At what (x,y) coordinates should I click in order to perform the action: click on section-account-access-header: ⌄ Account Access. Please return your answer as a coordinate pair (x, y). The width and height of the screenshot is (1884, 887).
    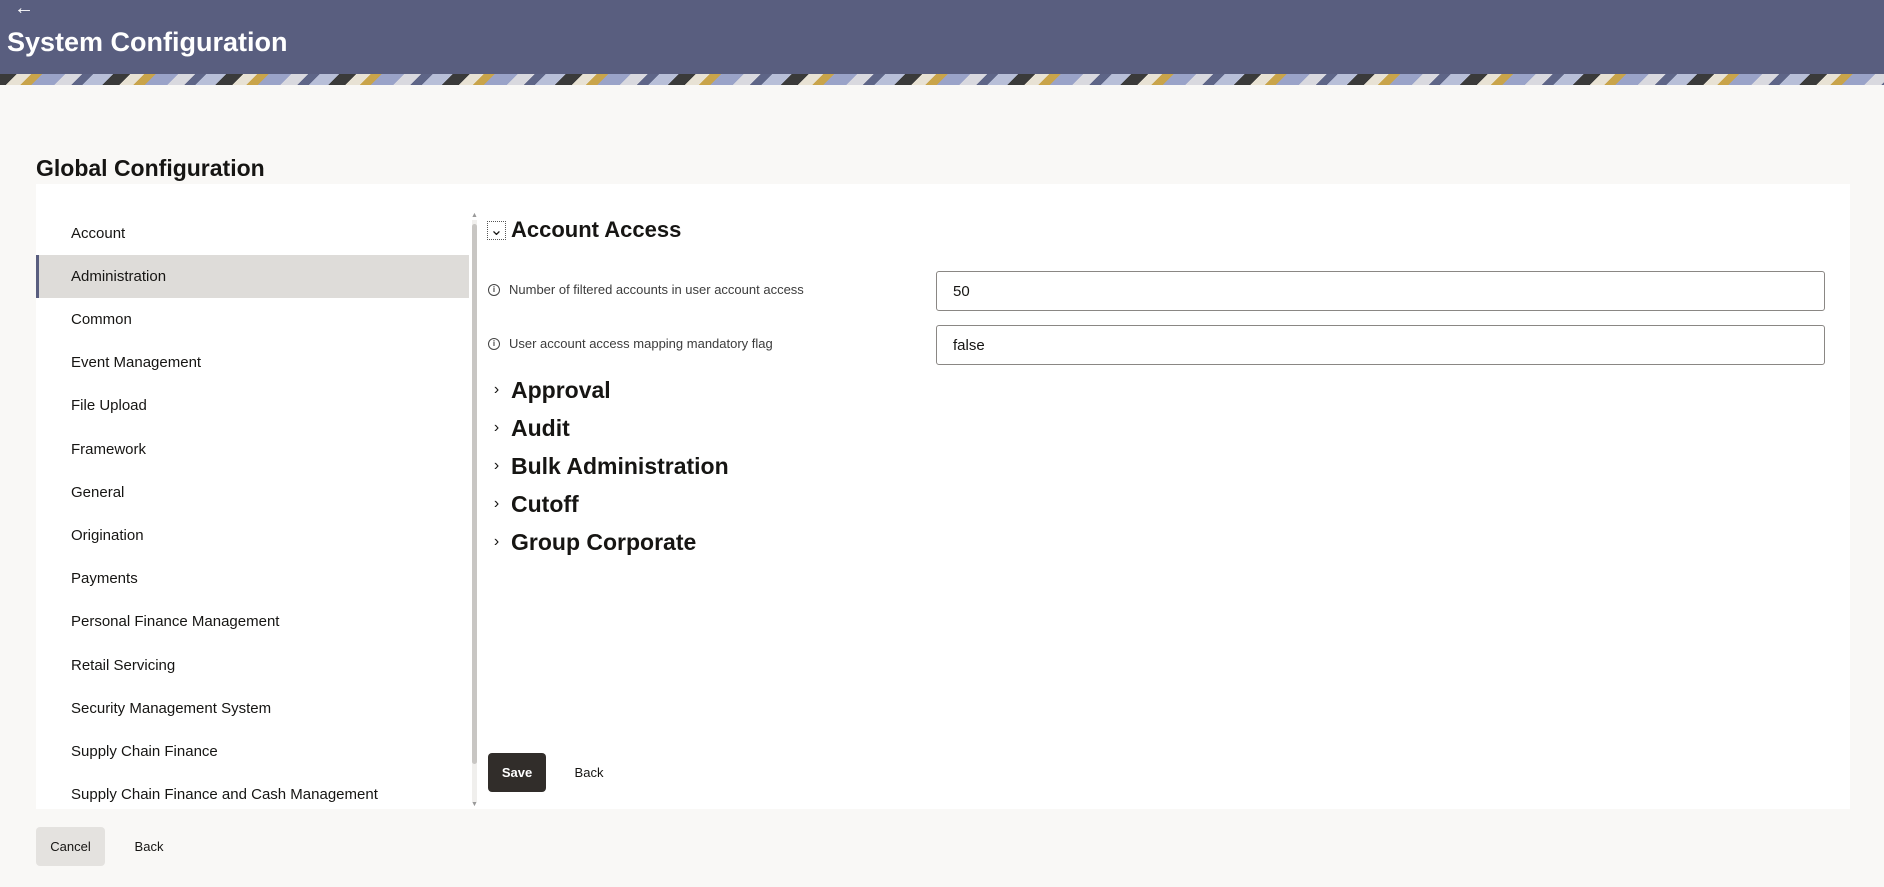
    Looking at the image, I should click on (584, 230).